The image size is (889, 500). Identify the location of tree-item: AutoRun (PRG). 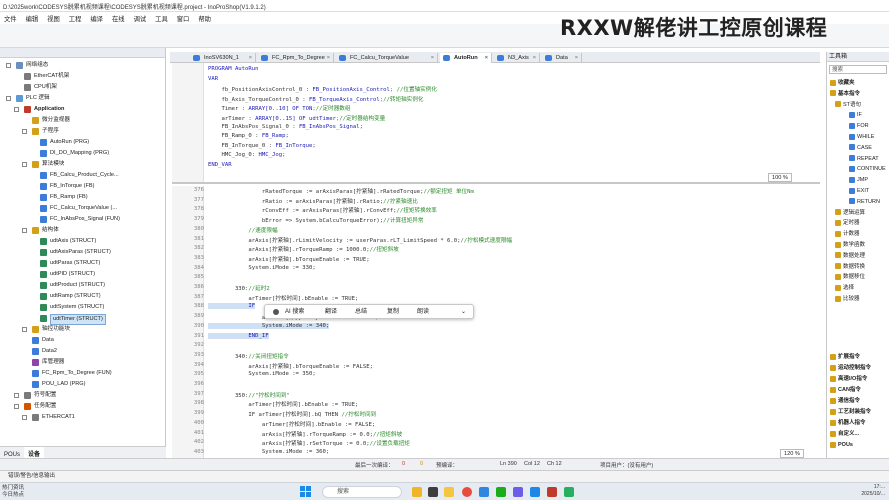
(83, 142).